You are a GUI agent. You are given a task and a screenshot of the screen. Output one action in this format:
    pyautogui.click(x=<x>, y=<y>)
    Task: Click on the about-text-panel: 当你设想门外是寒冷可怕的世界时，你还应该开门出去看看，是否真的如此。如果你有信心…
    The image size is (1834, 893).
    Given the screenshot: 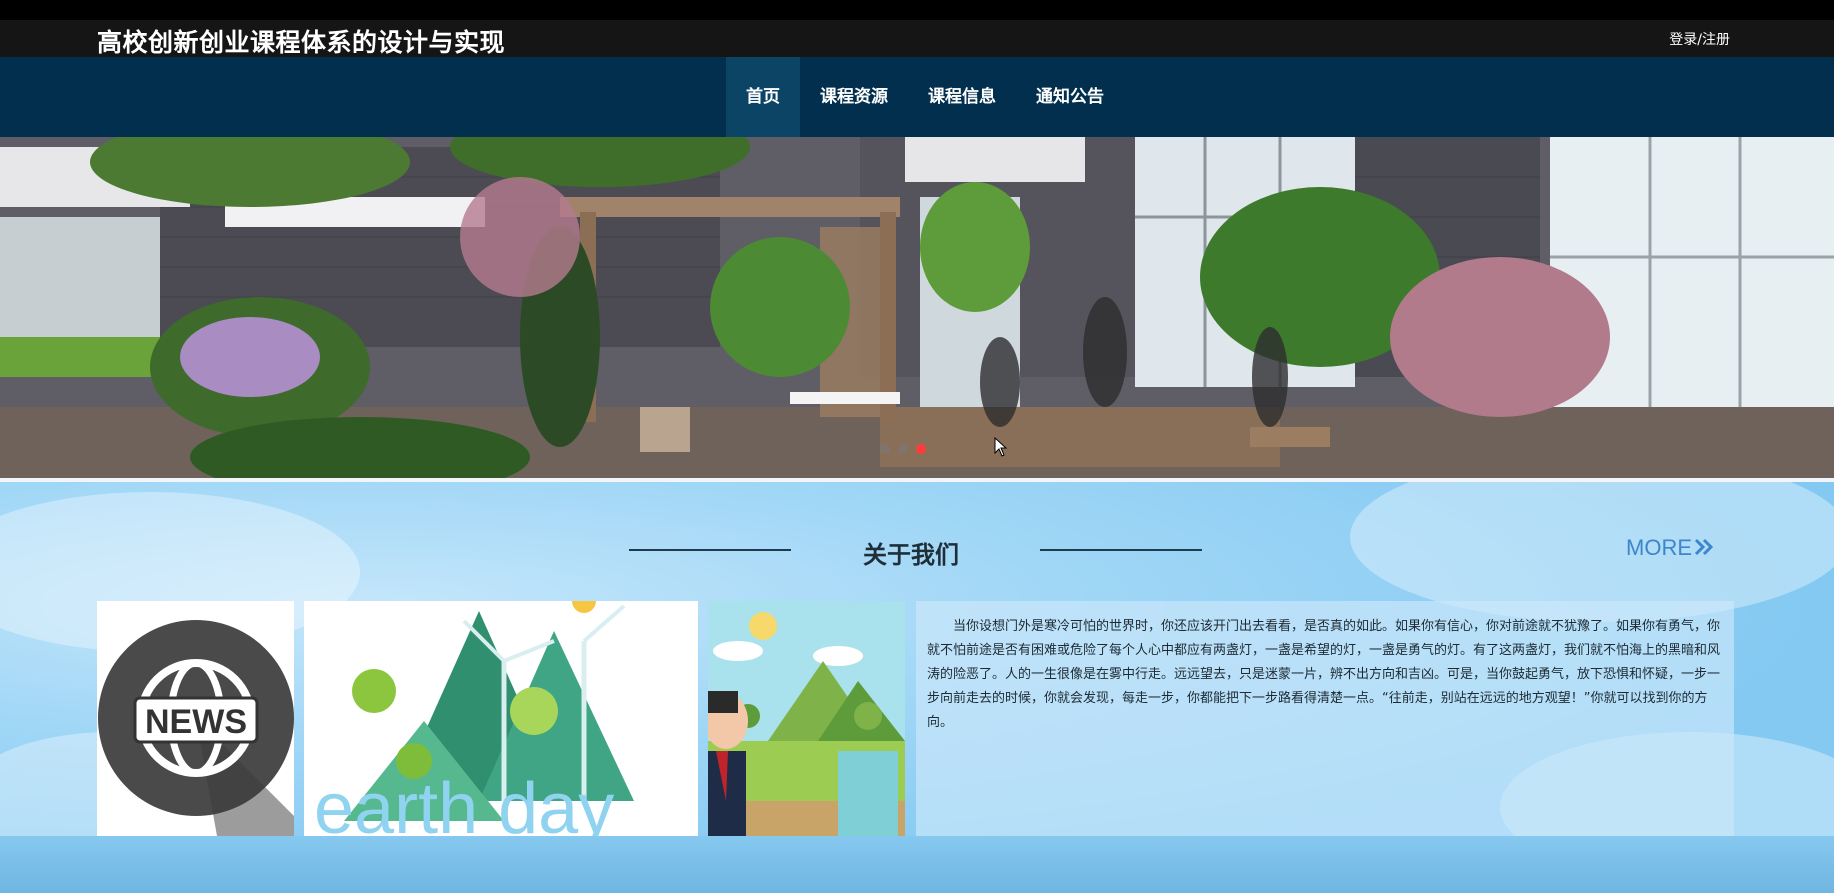 What is the action you would take?
    pyautogui.click(x=1325, y=718)
    